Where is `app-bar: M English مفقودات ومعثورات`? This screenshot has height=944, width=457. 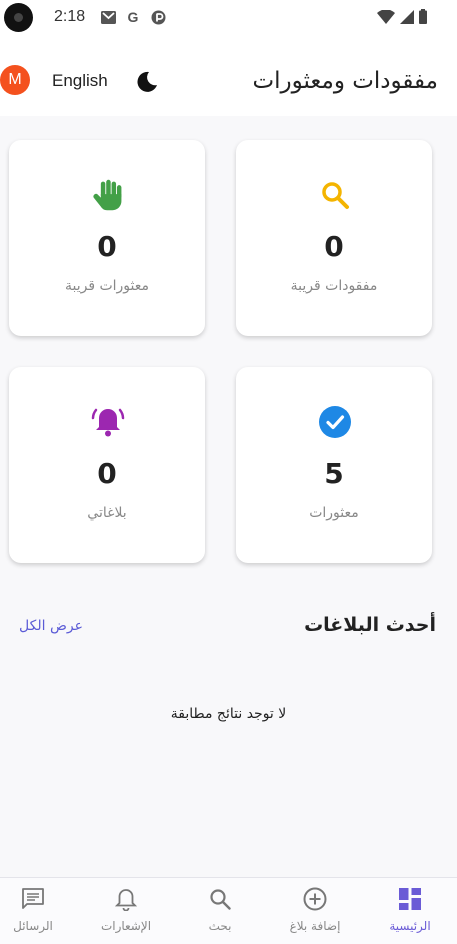 app-bar: M English مفقودات ومعثورات is located at coordinates (228, 76).